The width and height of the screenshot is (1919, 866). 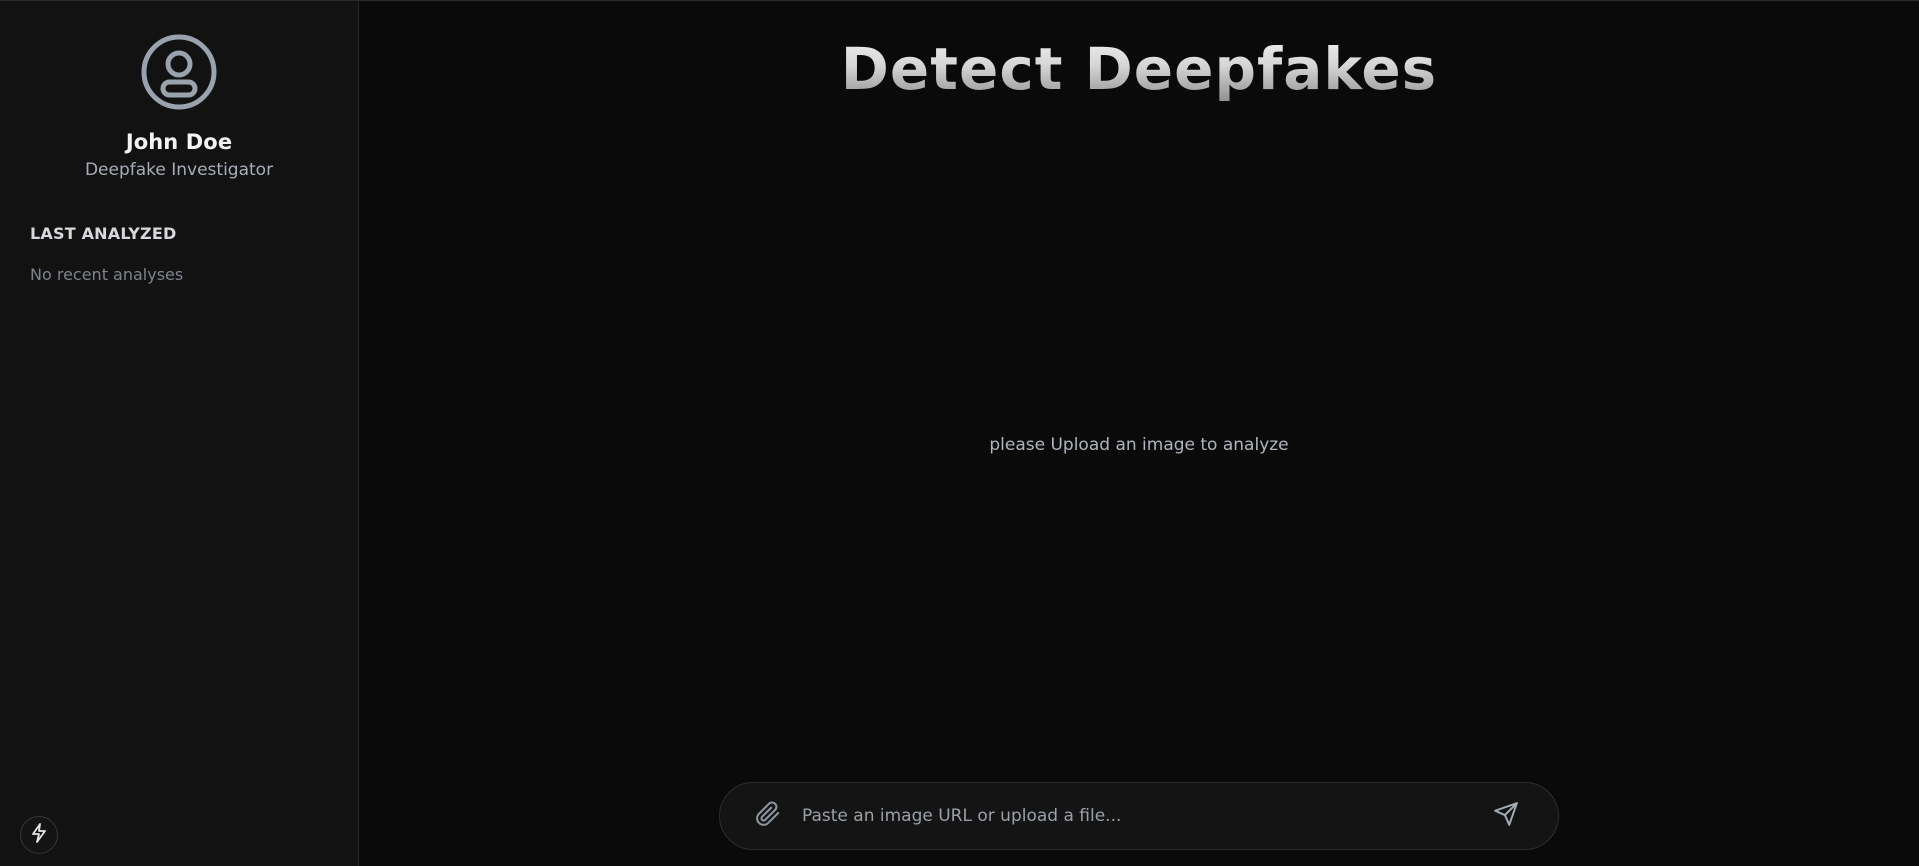 I want to click on send-icon, so click(x=1506, y=816).